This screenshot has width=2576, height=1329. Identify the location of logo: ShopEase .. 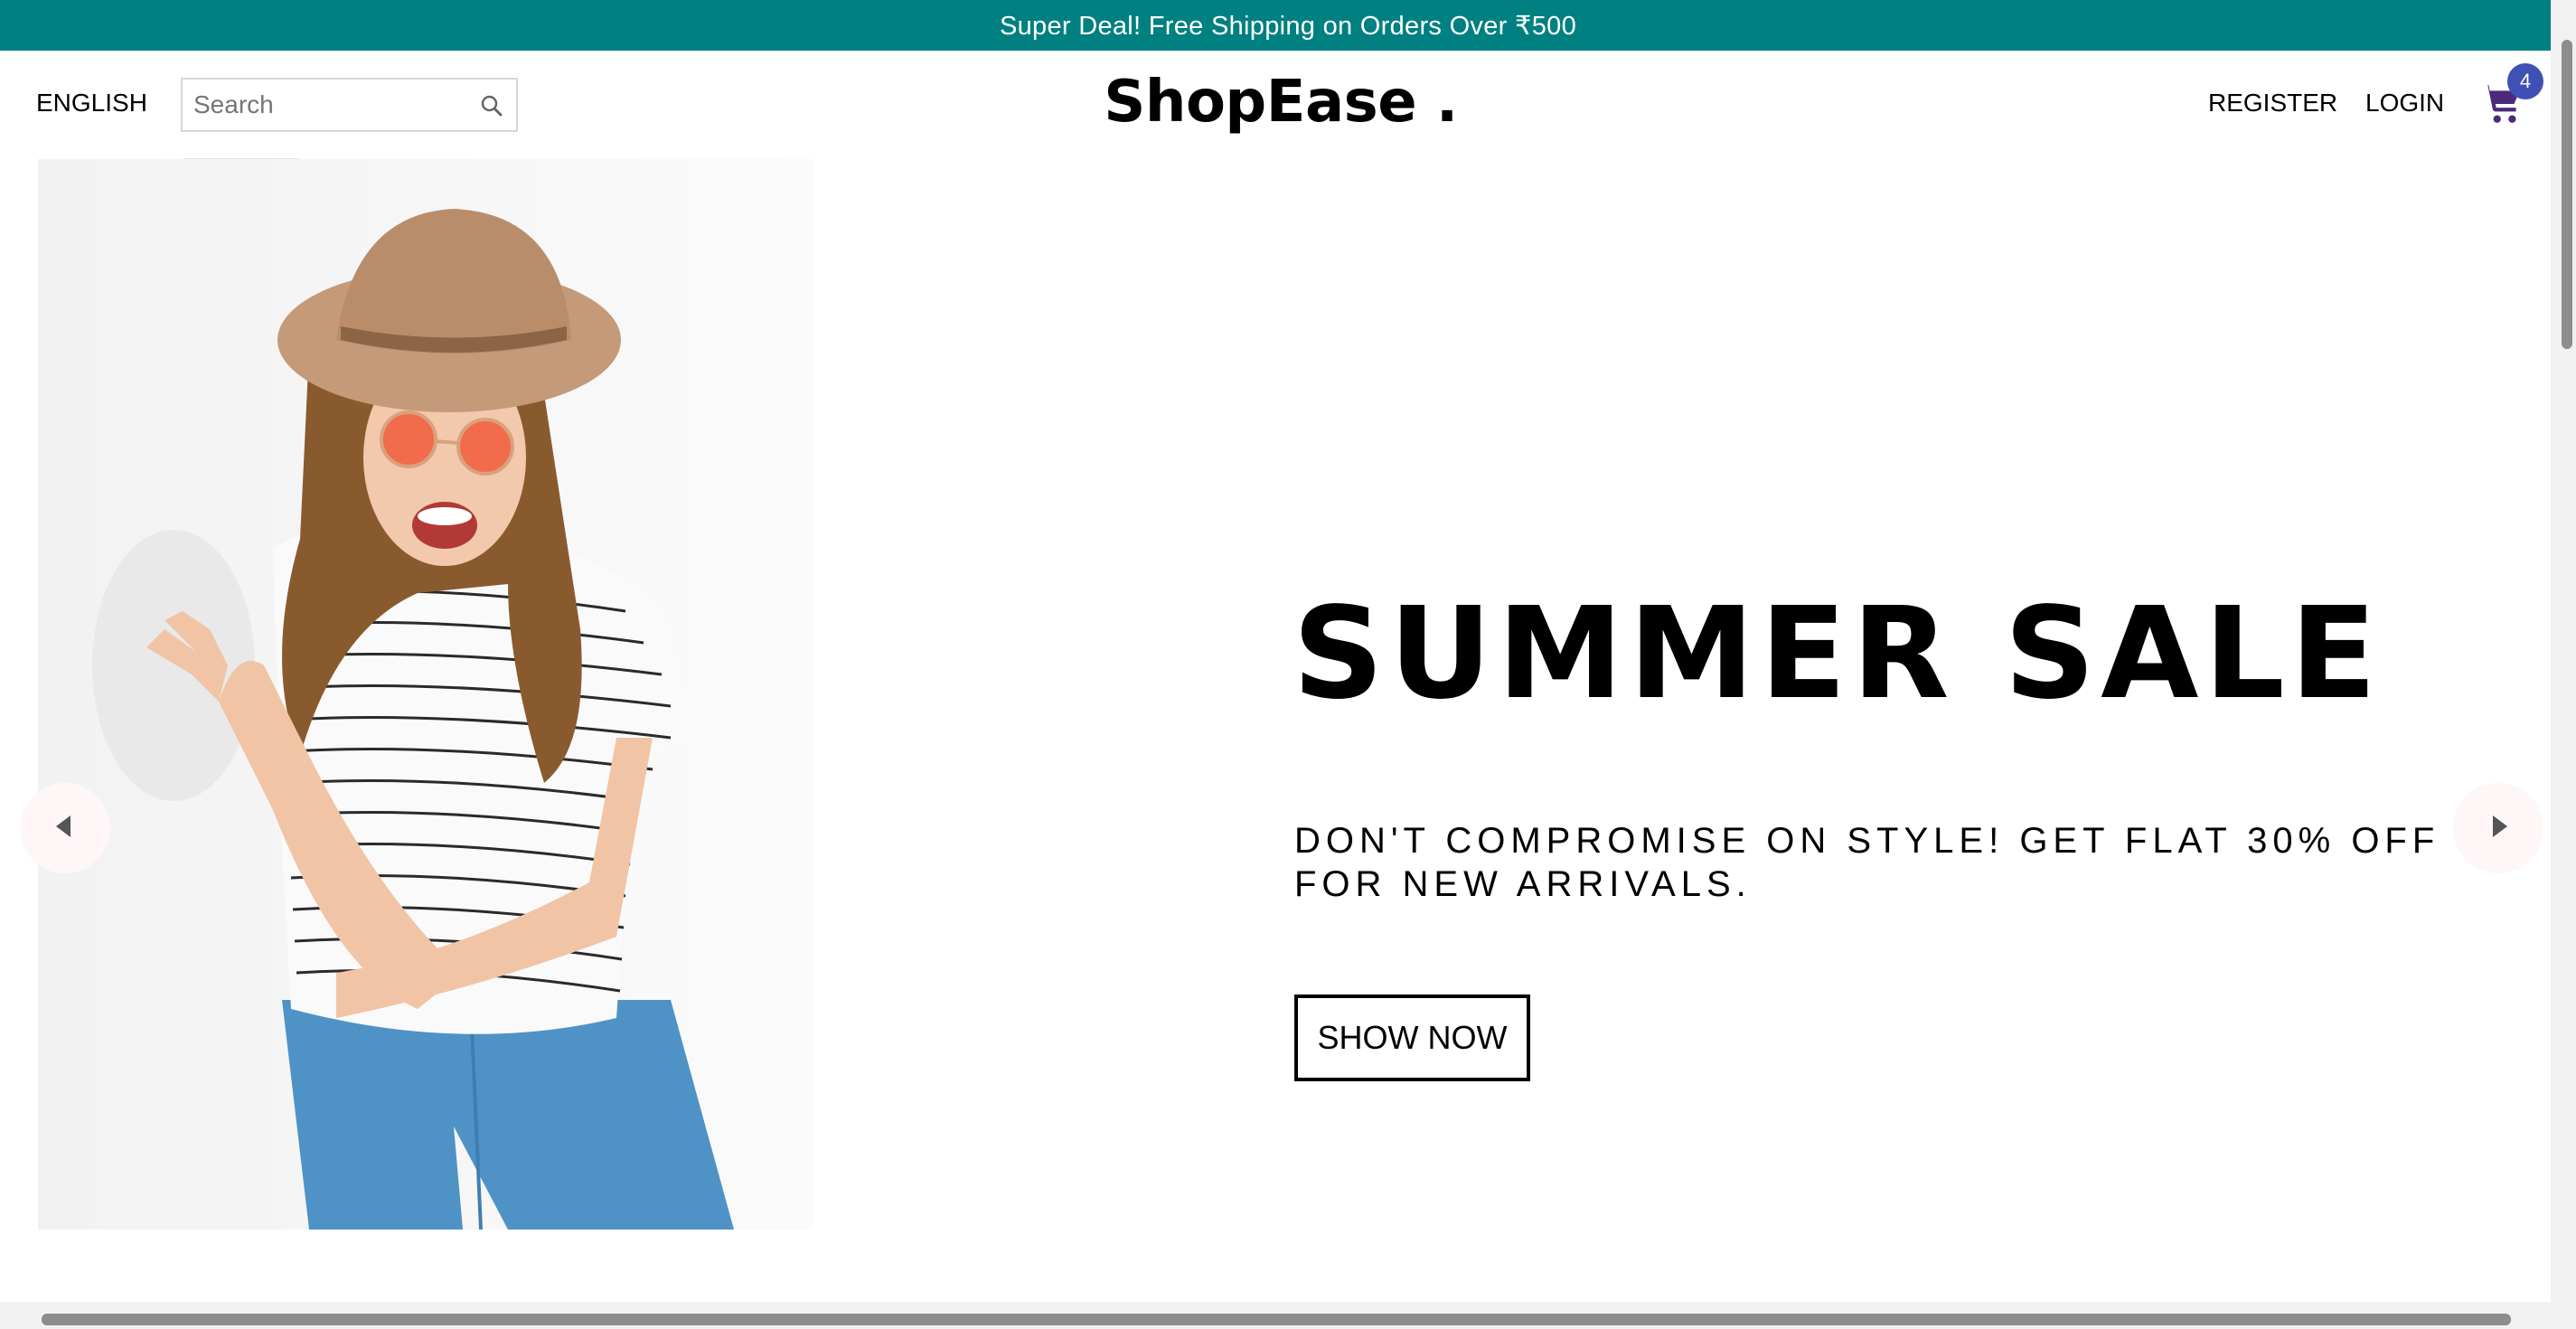
(1281, 102).